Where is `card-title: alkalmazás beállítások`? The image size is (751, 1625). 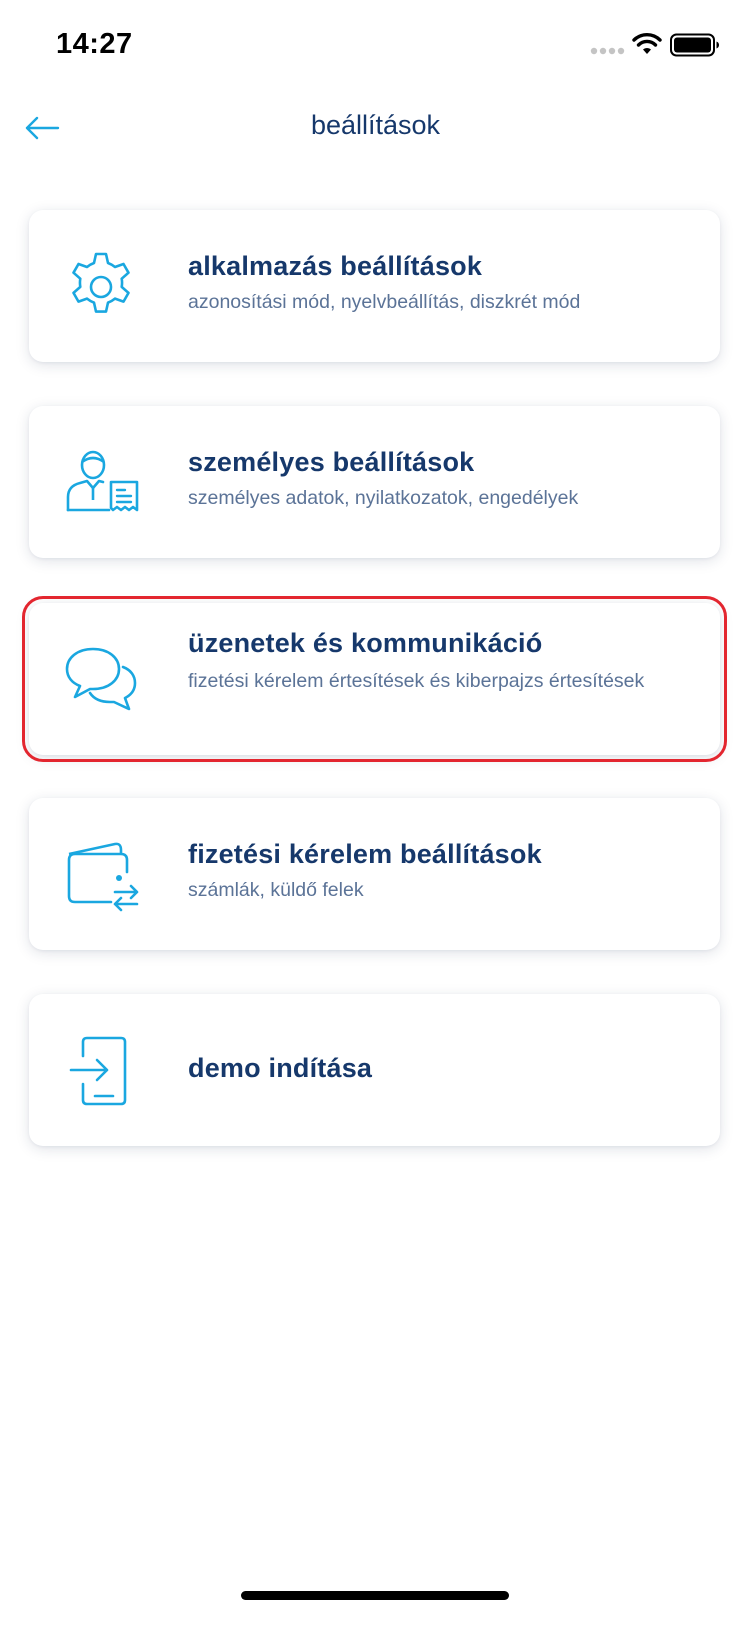
card-title: alkalmazás beállítások is located at coordinates (335, 266).